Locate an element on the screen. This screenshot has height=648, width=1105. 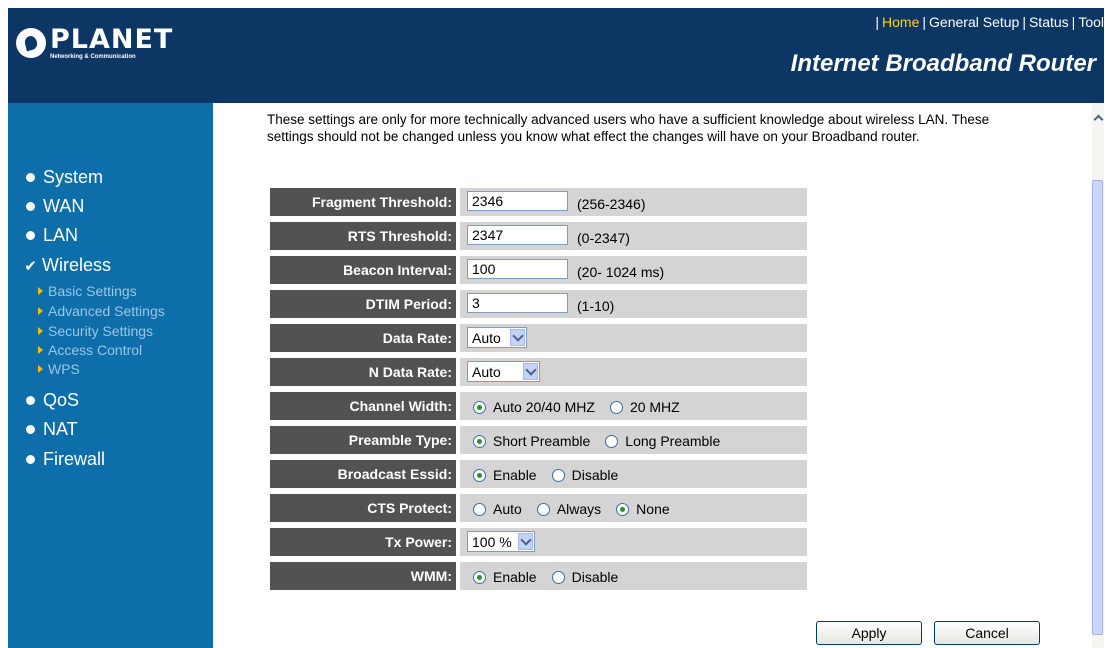
sidebar-item-lan: LAN is located at coordinates (52, 235).